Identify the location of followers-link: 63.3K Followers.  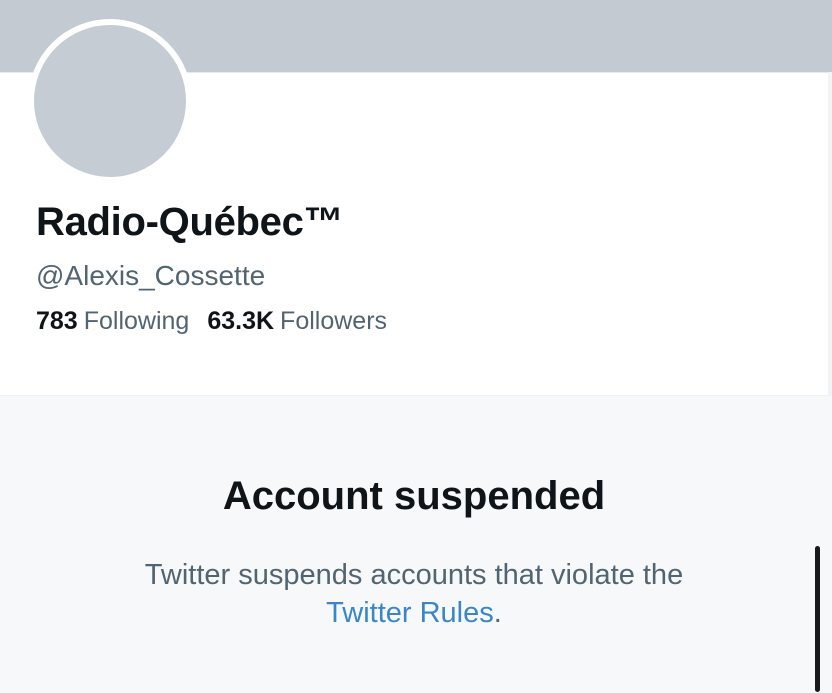
(297, 321).